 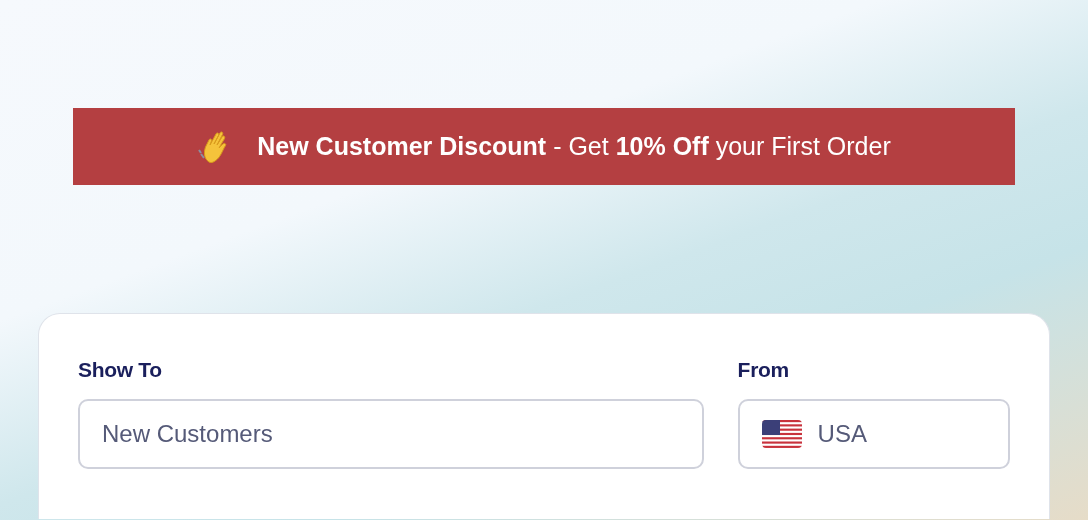 I want to click on text-input: New Customers, so click(x=391, y=433).